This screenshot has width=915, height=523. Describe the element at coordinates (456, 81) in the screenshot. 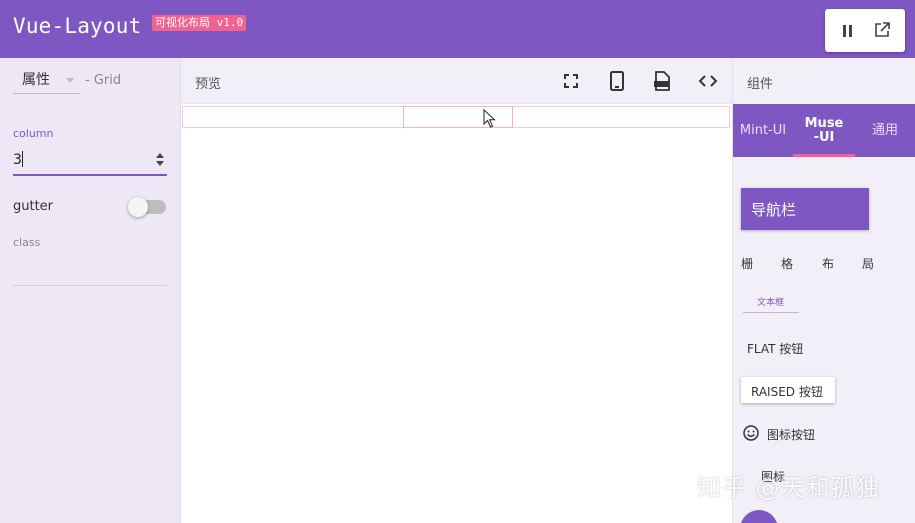

I see `preview-toolbar: 预览` at that location.